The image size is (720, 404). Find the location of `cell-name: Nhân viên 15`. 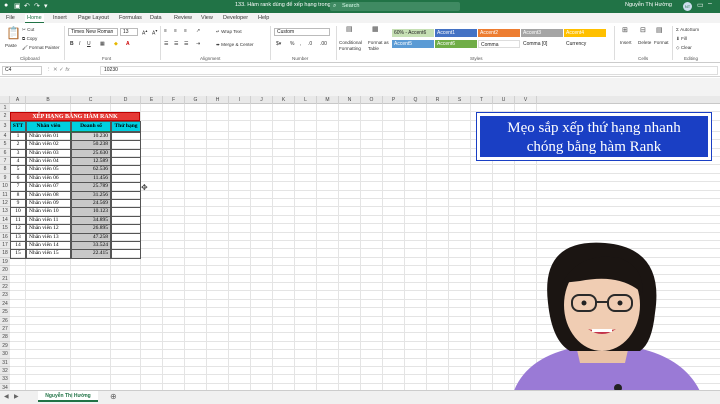

cell-name: Nhân viên 15 is located at coordinates (48, 254).